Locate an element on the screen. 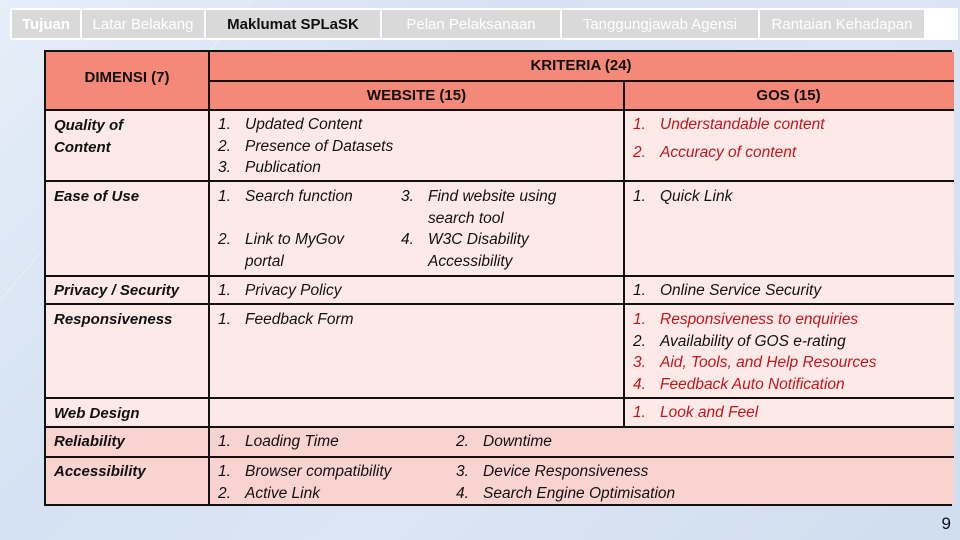  list-item: 1. Browser compatibility is located at coordinates (305, 471).